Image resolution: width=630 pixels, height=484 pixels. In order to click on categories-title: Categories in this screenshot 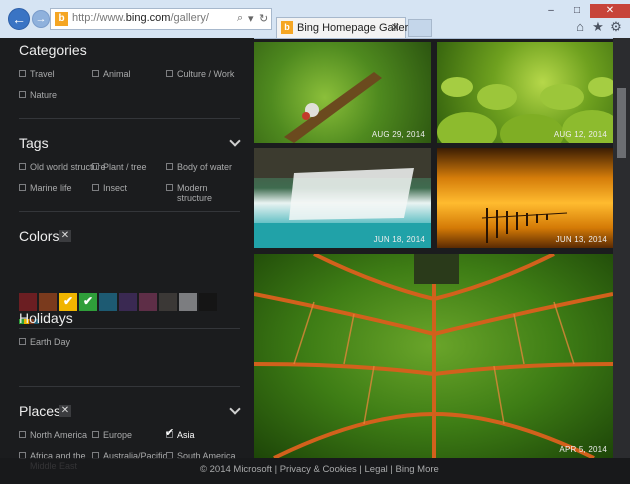, I will do `click(53, 50)`.